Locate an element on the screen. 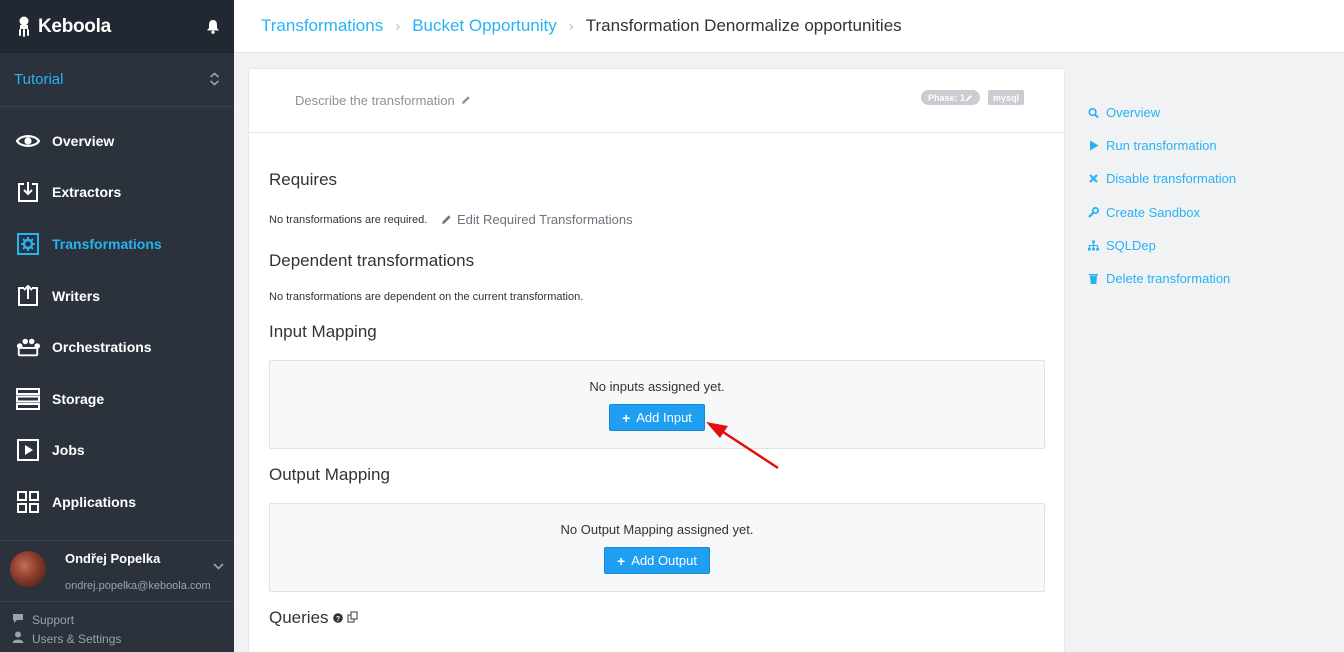 Image resolution: width=1344 pixels, height=652 pixels. page-title: Transformation Denormalize opportunities is located at coordinates (743, 25).